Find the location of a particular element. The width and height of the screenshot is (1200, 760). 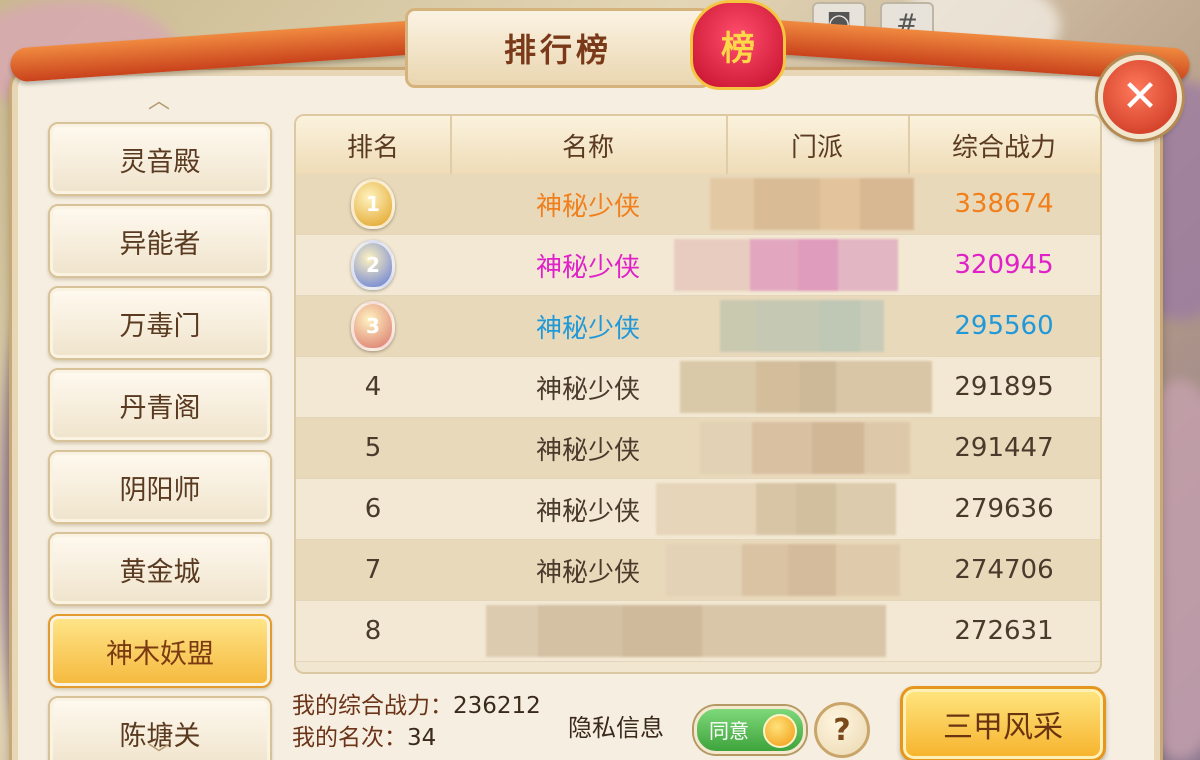

table-row: 6 神秘少侠 279636 is located at coordinates (698, 509).